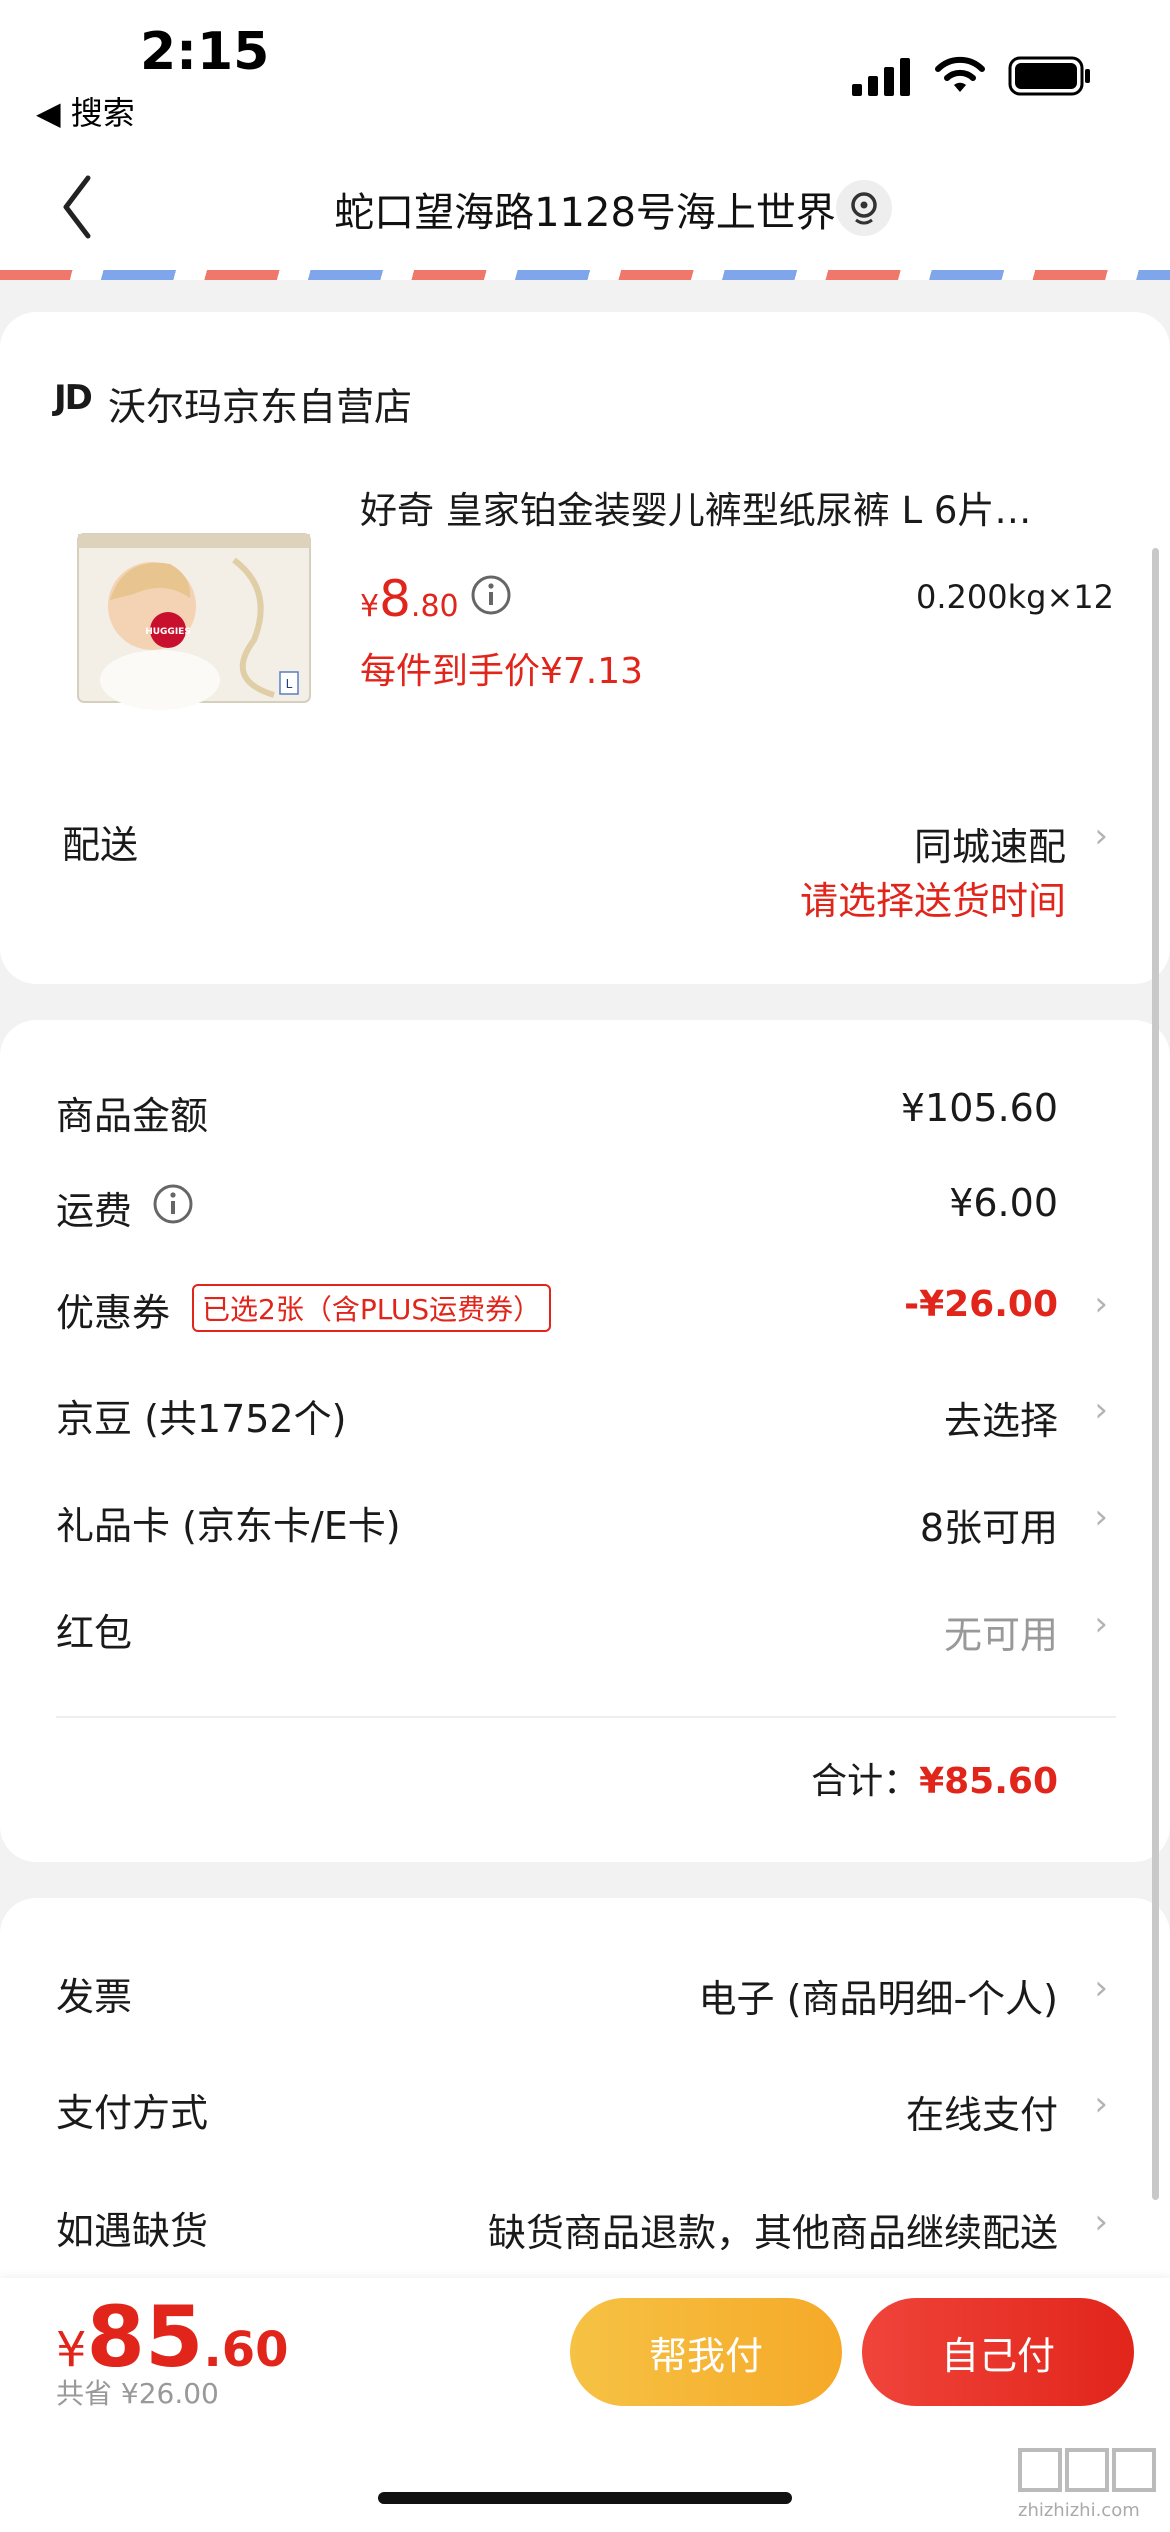 This screenshot has height=2532, width=1170. Describe the element at coordinates (864, 208) in the screenshot. I see `location-pin-icon` at that location.